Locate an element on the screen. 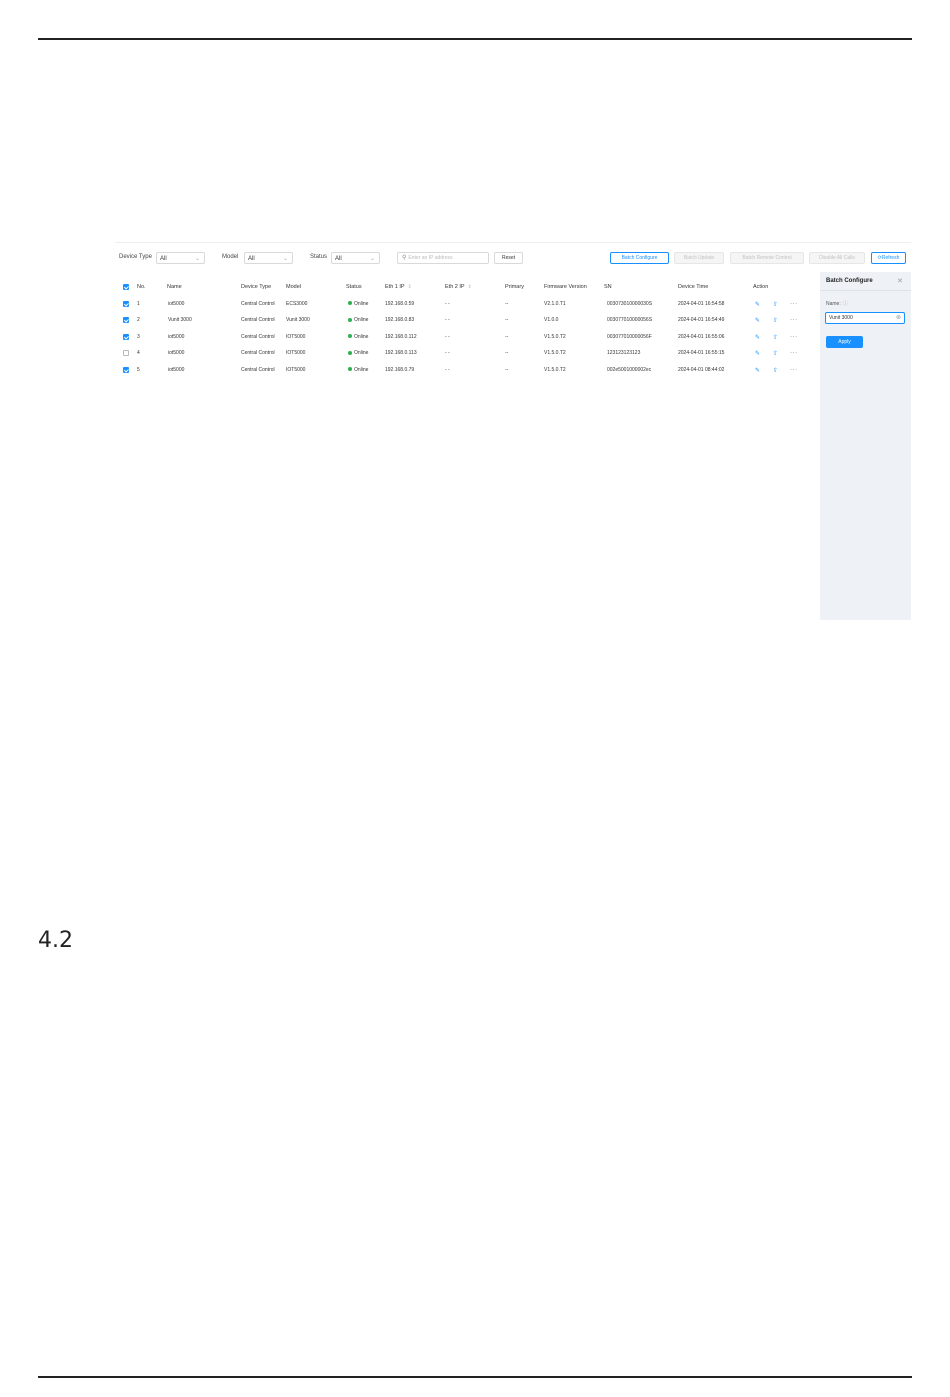 This screenshot has height=1397, width=950. batch-update-button: Batch Update is located at coordinates (699, 258).